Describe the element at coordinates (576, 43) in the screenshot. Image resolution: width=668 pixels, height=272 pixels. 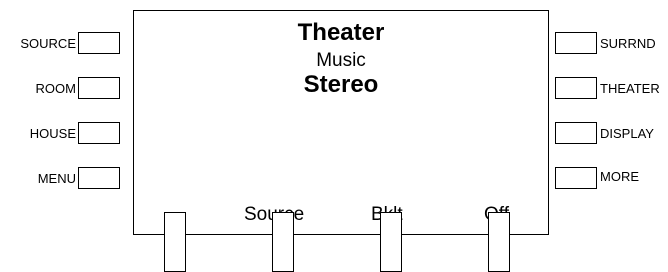
I see `surrnd-button` at that location.